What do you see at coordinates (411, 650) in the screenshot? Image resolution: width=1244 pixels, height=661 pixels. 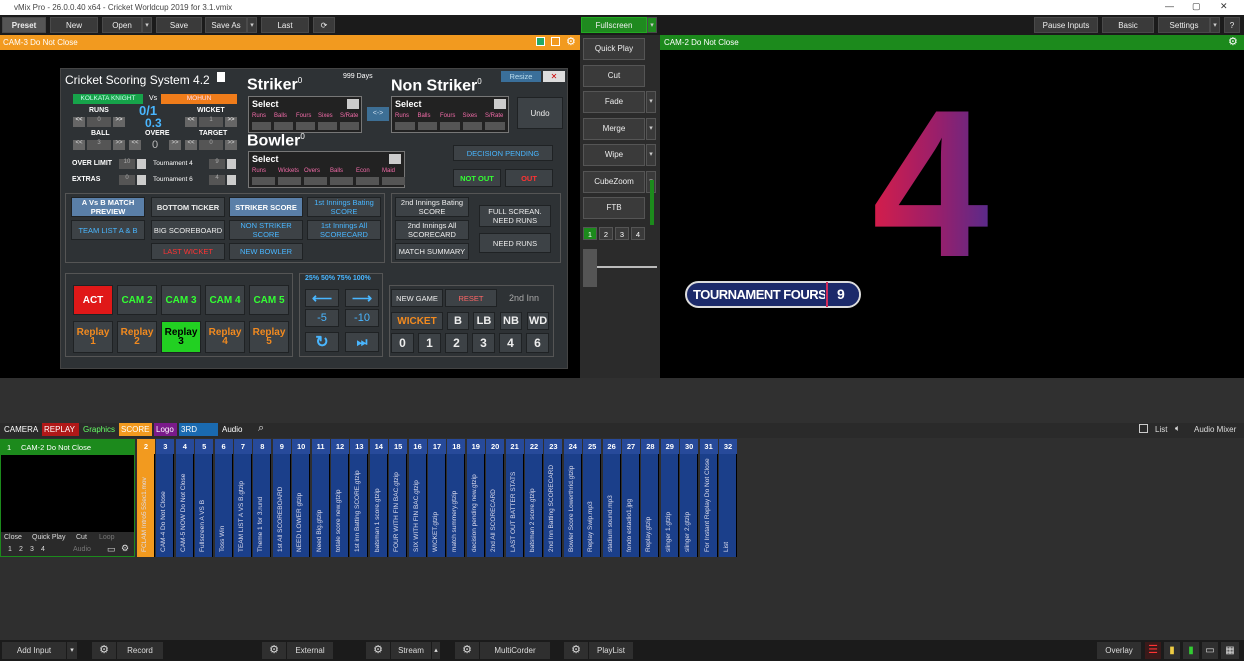 I see `stream-button: Stream` at bounding box center [411, 650].